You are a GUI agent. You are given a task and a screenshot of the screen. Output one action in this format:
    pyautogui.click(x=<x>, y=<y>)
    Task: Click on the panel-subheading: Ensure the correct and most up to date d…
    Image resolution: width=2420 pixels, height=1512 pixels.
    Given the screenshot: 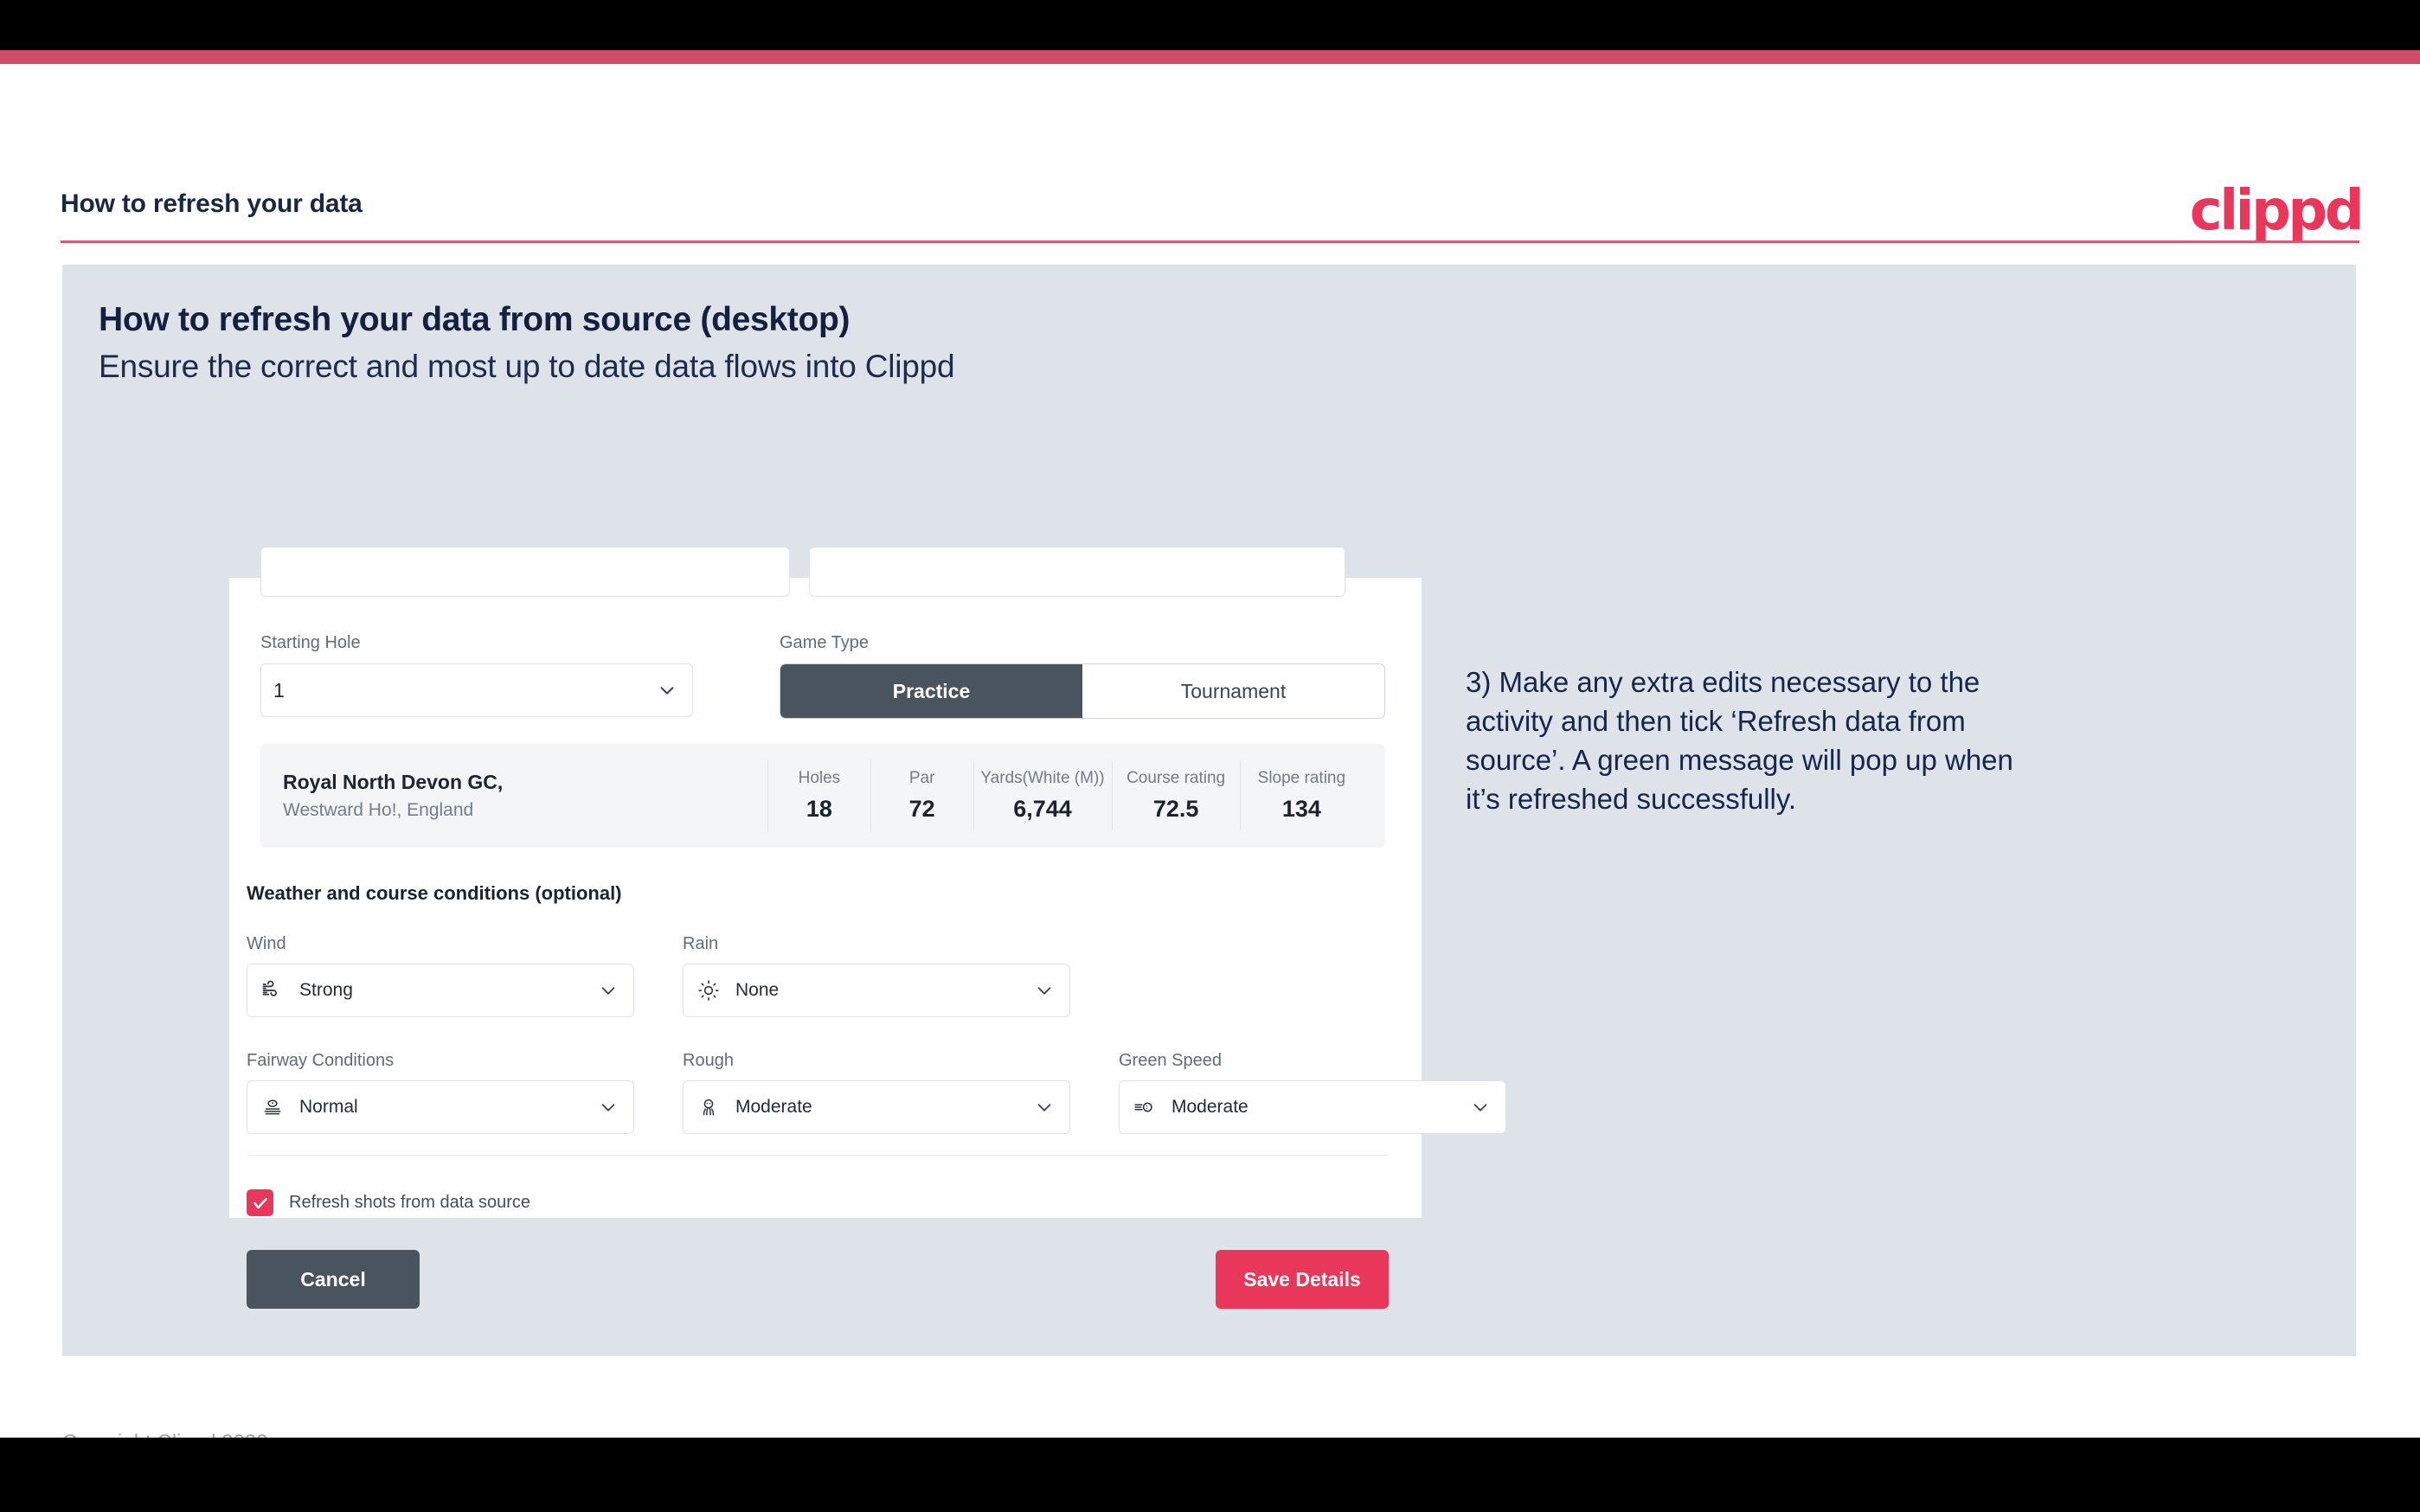 What is the action you would take?
    pyautogui.click(x=527, y=366)
    